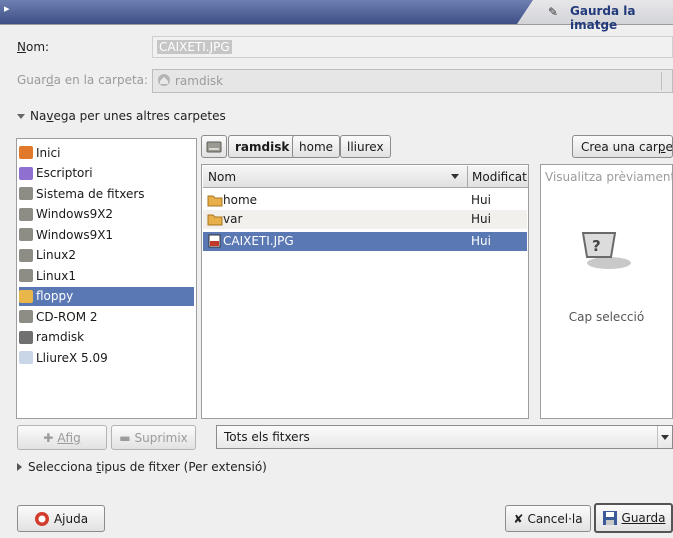  I want to click on place-item: ramdisk, so click(106, 337).